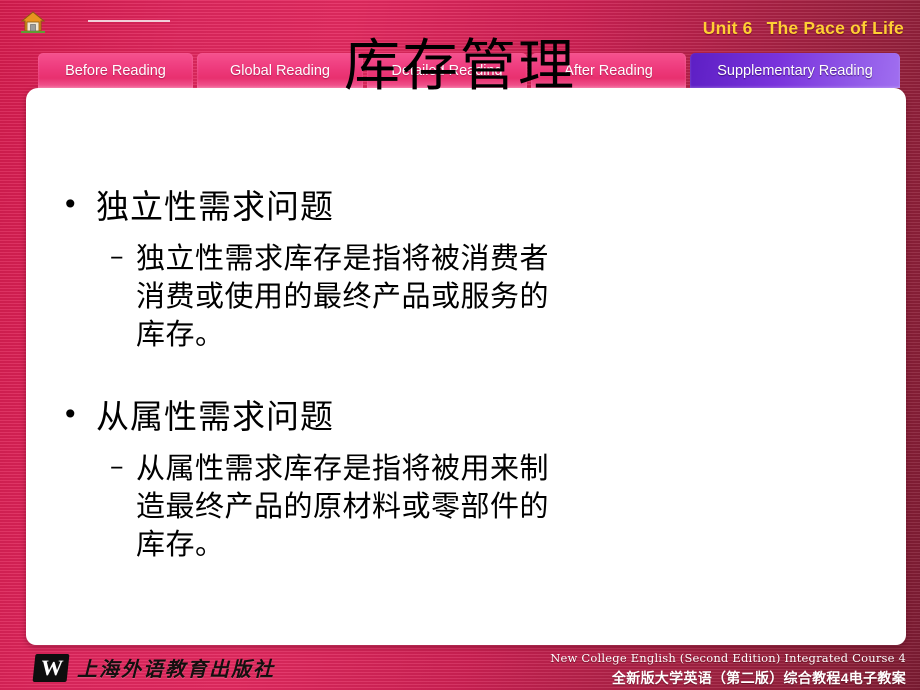  I want to click on bullet-heading: • 从属性需求问题, so click(474, 416).